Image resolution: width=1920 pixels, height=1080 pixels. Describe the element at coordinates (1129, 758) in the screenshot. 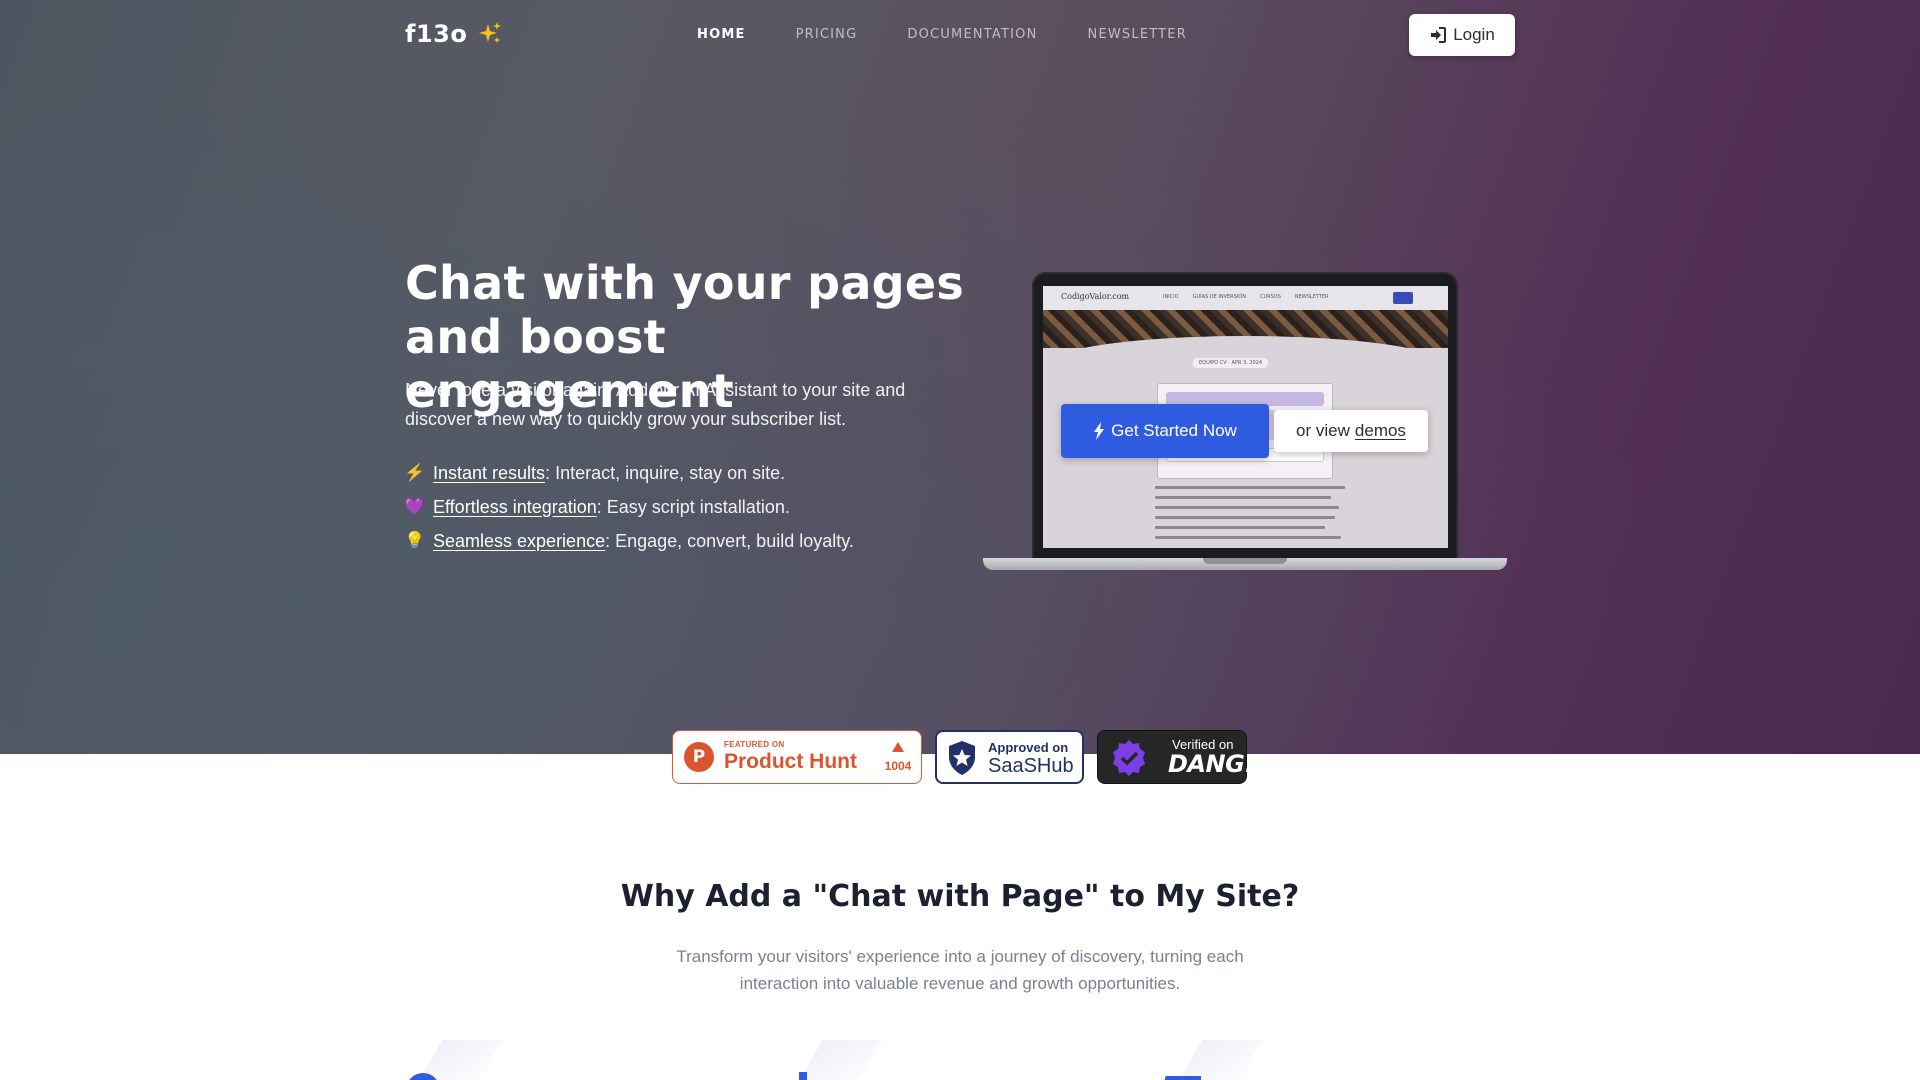

I see `verified-seal-icon` at that location.